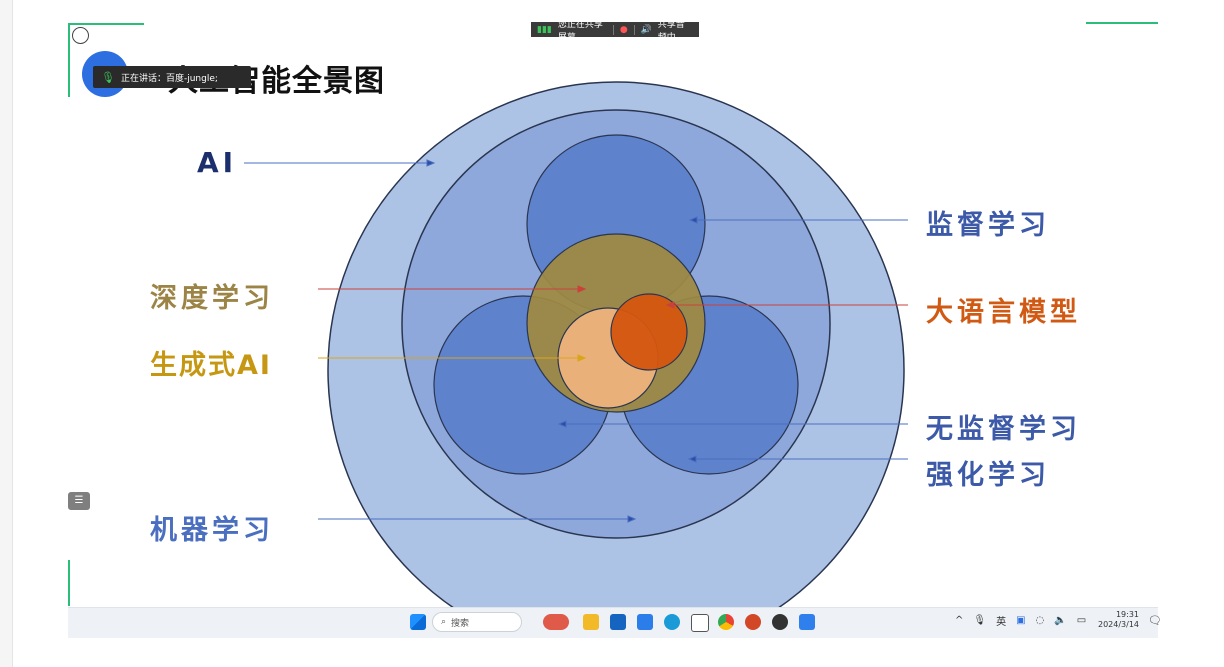 Image resolution: width=1224 pixels, height=667 pixels. I want to click on wifi-icon: ◌, so click(1040, 620).